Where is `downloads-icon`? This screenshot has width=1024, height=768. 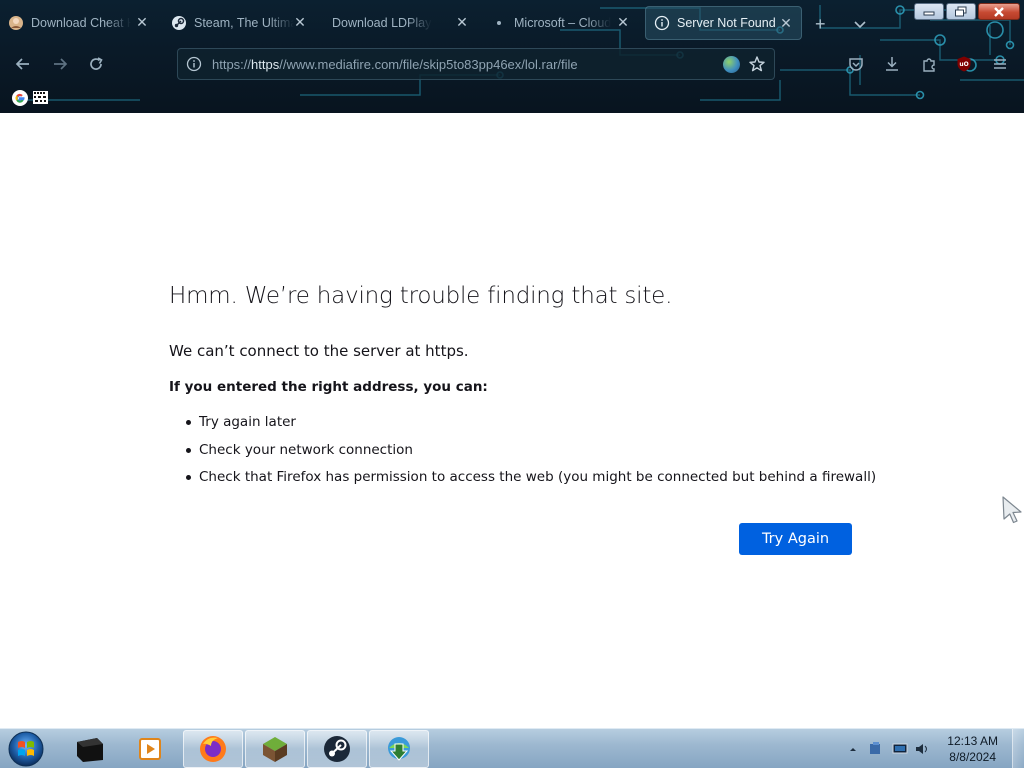
downloads-icon is located at coordinates (892, 64).